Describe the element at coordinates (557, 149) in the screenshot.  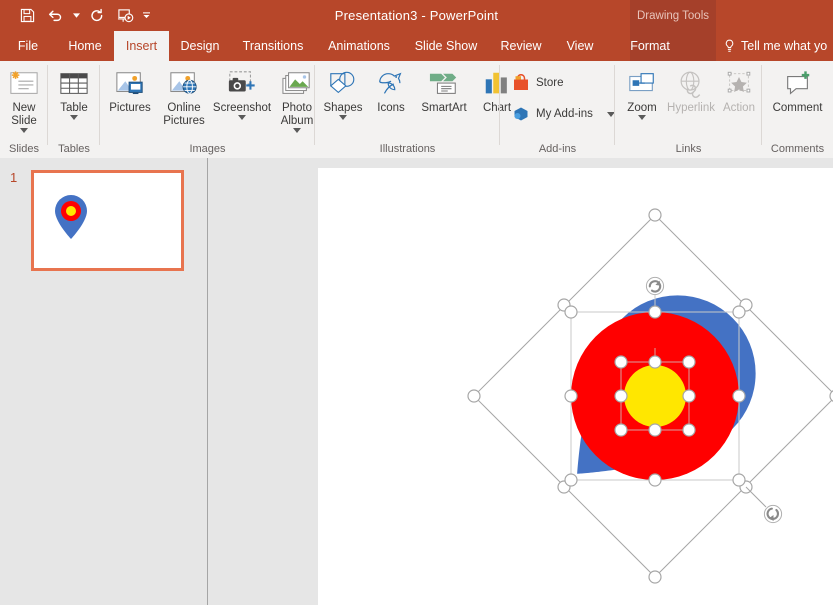
I see `group-label-addins: Add-ins` at that location.